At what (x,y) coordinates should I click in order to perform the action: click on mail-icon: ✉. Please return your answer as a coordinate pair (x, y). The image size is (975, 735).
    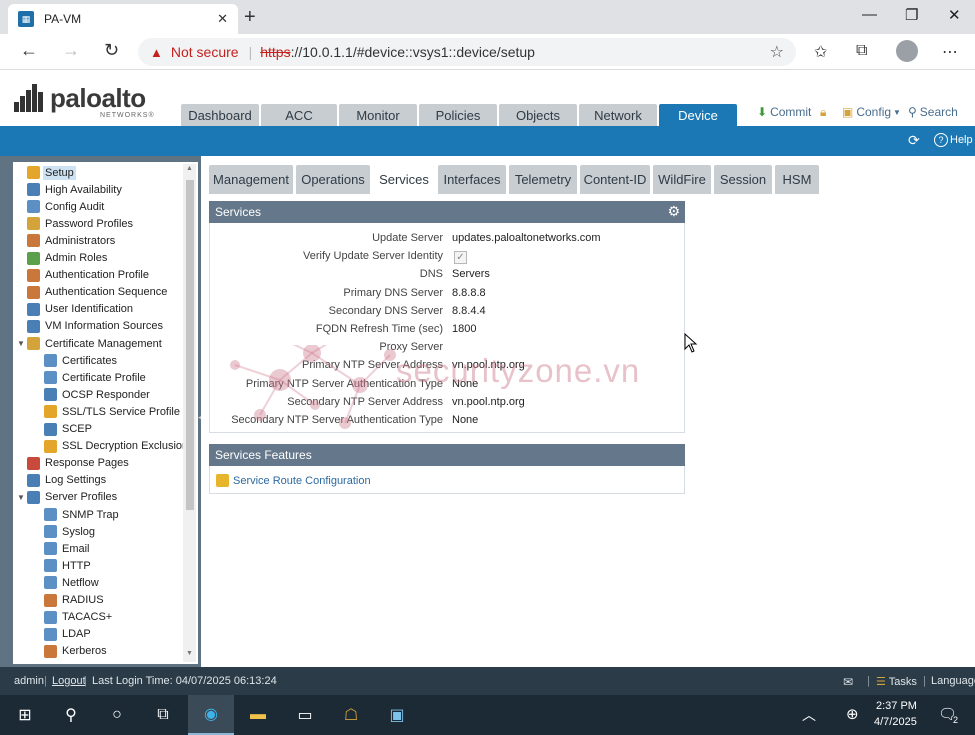
    Looking at the image, I should click on (848, 682).